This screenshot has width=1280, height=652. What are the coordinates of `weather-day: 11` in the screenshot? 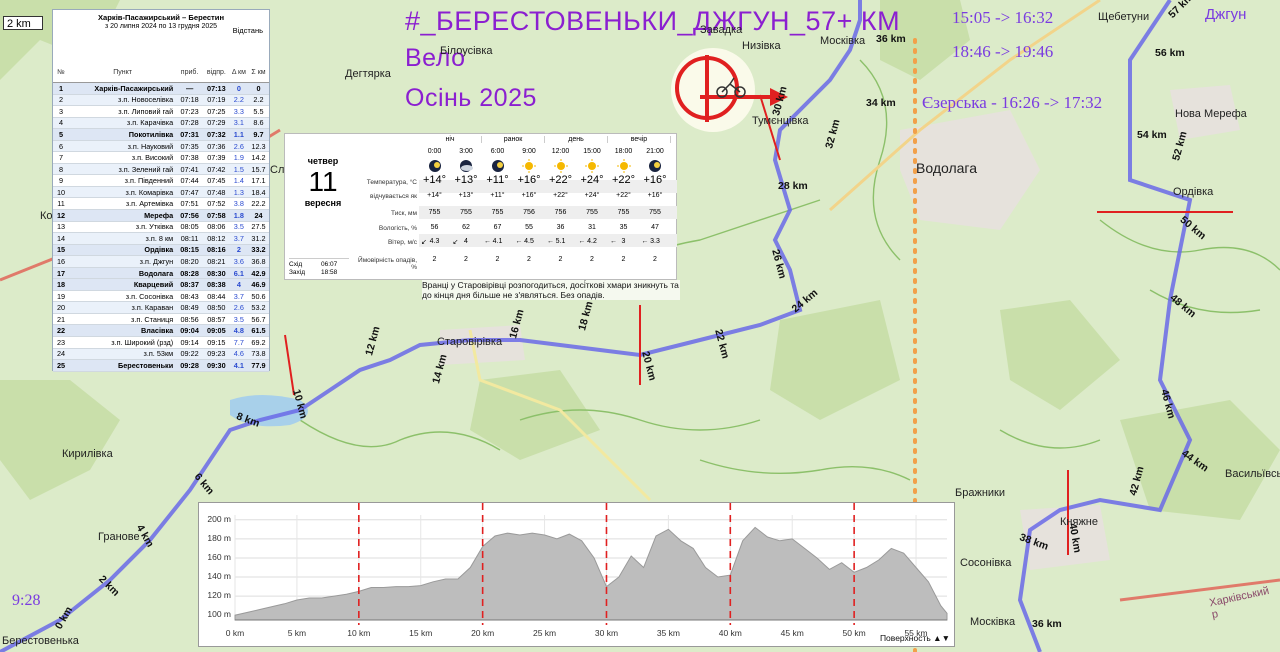 It's located at (323, 181).